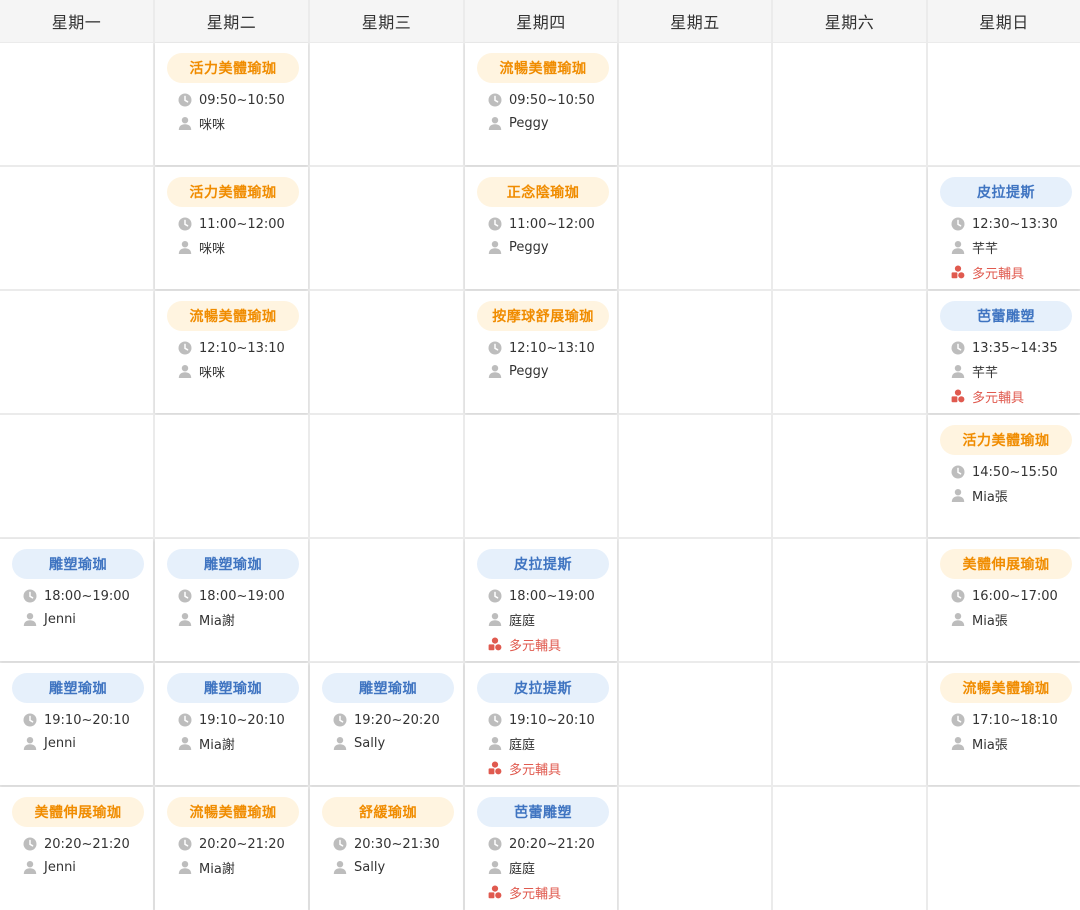 The width and height of the screenshot is (1080, 910). Describe the element at coordinates (1004, 352) in the screenshot. I see `class-card: 芭蕾雕塑 13:35~14:35 芊芊 多元輔具` at that location.